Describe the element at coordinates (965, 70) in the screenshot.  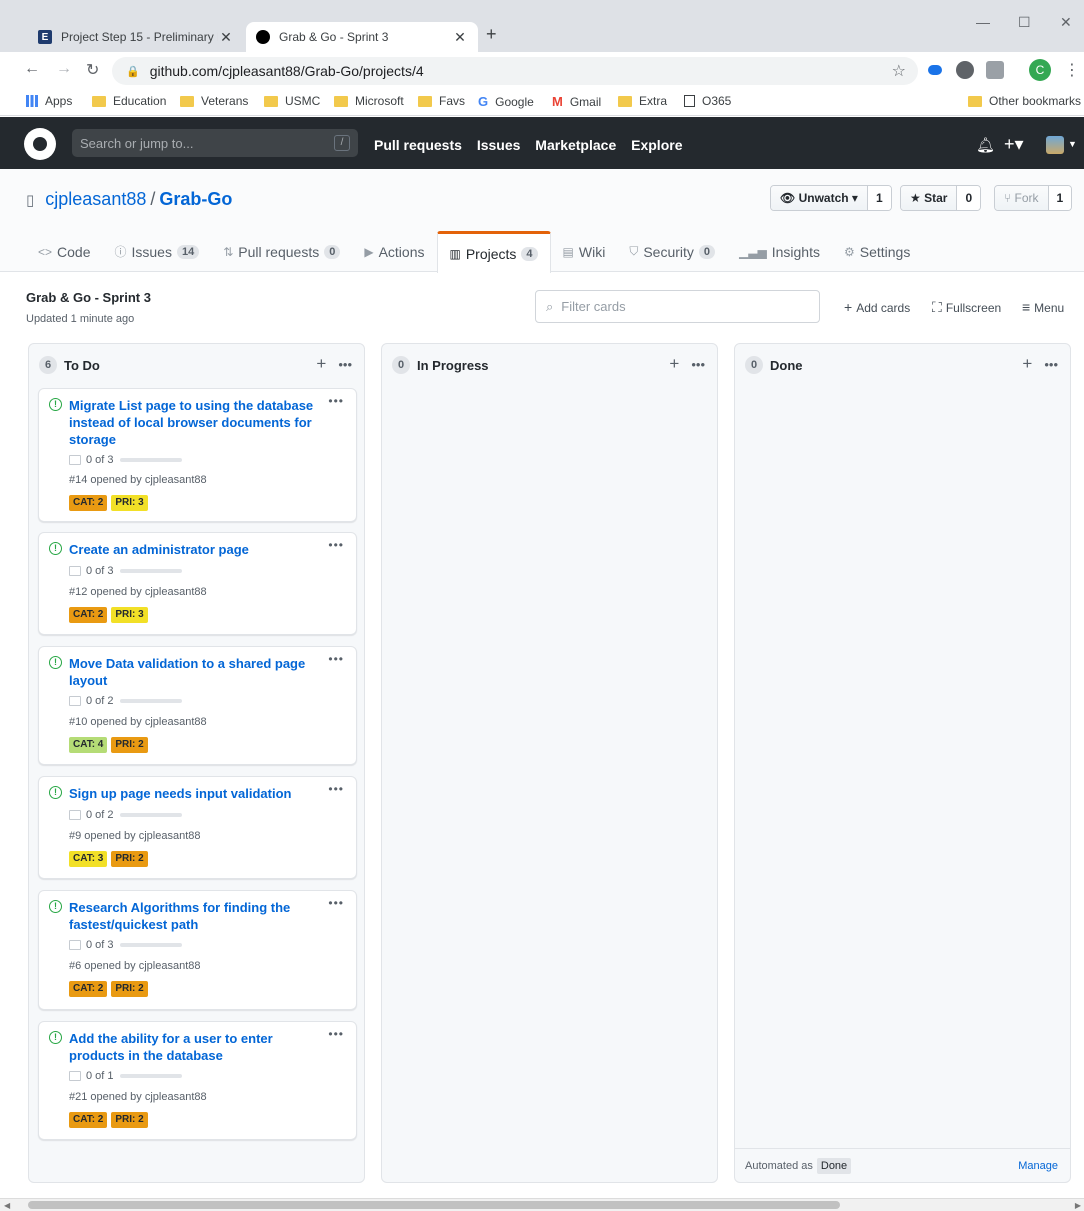
I see `extension-icon` at that location.